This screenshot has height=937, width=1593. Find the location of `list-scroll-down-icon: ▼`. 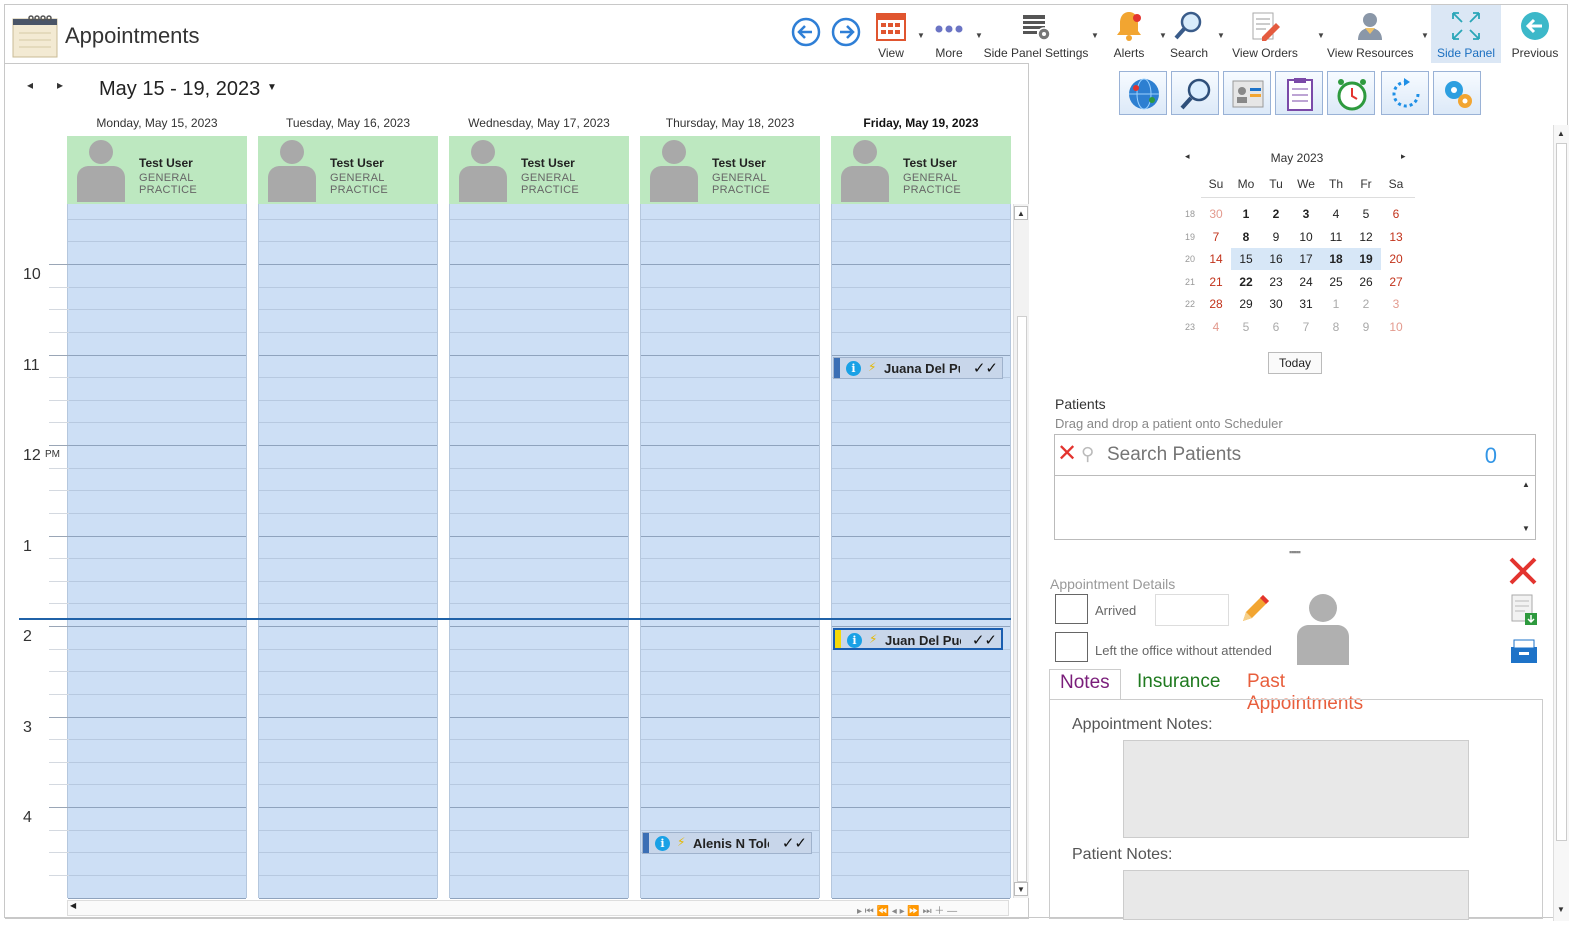

list-scroll-down-icon: ▼ is located at coordinates (1526, 529).